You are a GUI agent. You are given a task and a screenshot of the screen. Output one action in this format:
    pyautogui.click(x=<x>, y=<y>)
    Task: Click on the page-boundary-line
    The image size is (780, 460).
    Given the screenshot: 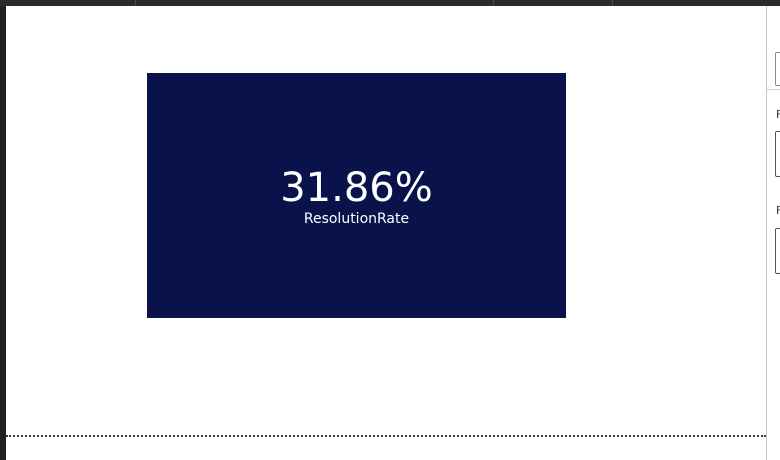 What is the action you would take?
    pyautogui.click(x=386, y=436)
    